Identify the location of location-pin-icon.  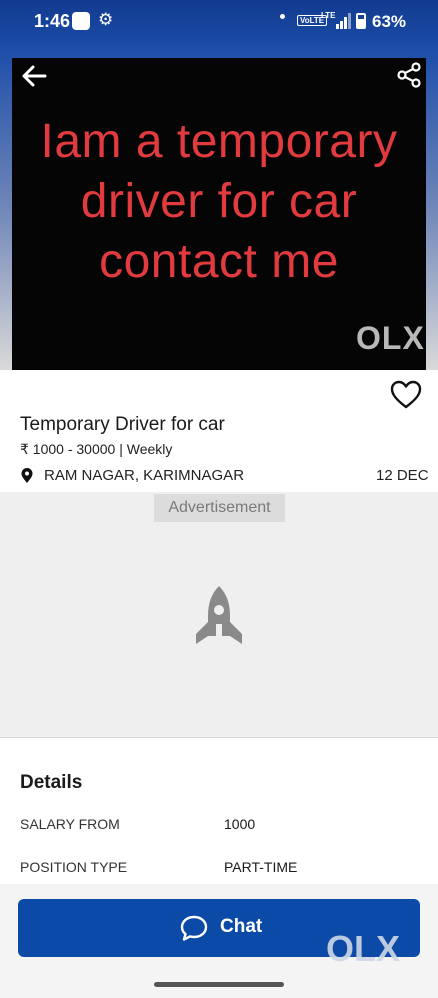
(27, 475).